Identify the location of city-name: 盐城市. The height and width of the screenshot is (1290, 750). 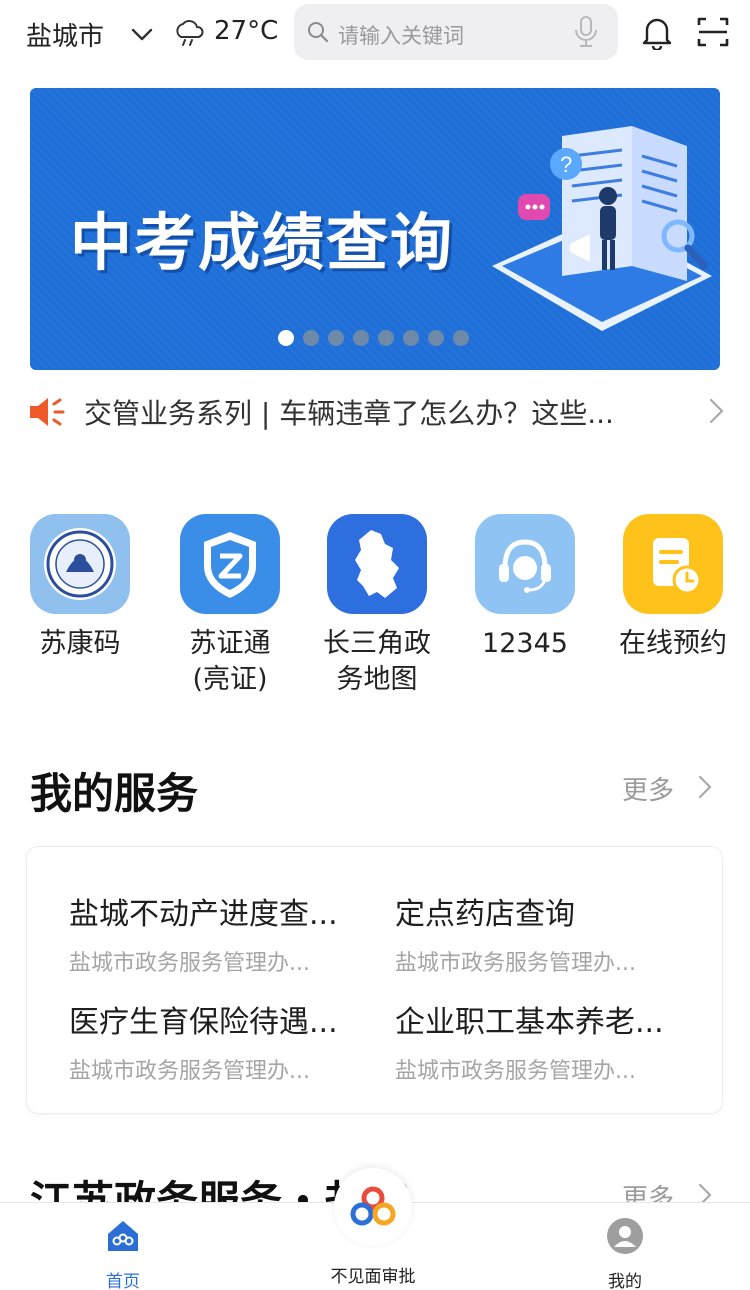
(65, 34).